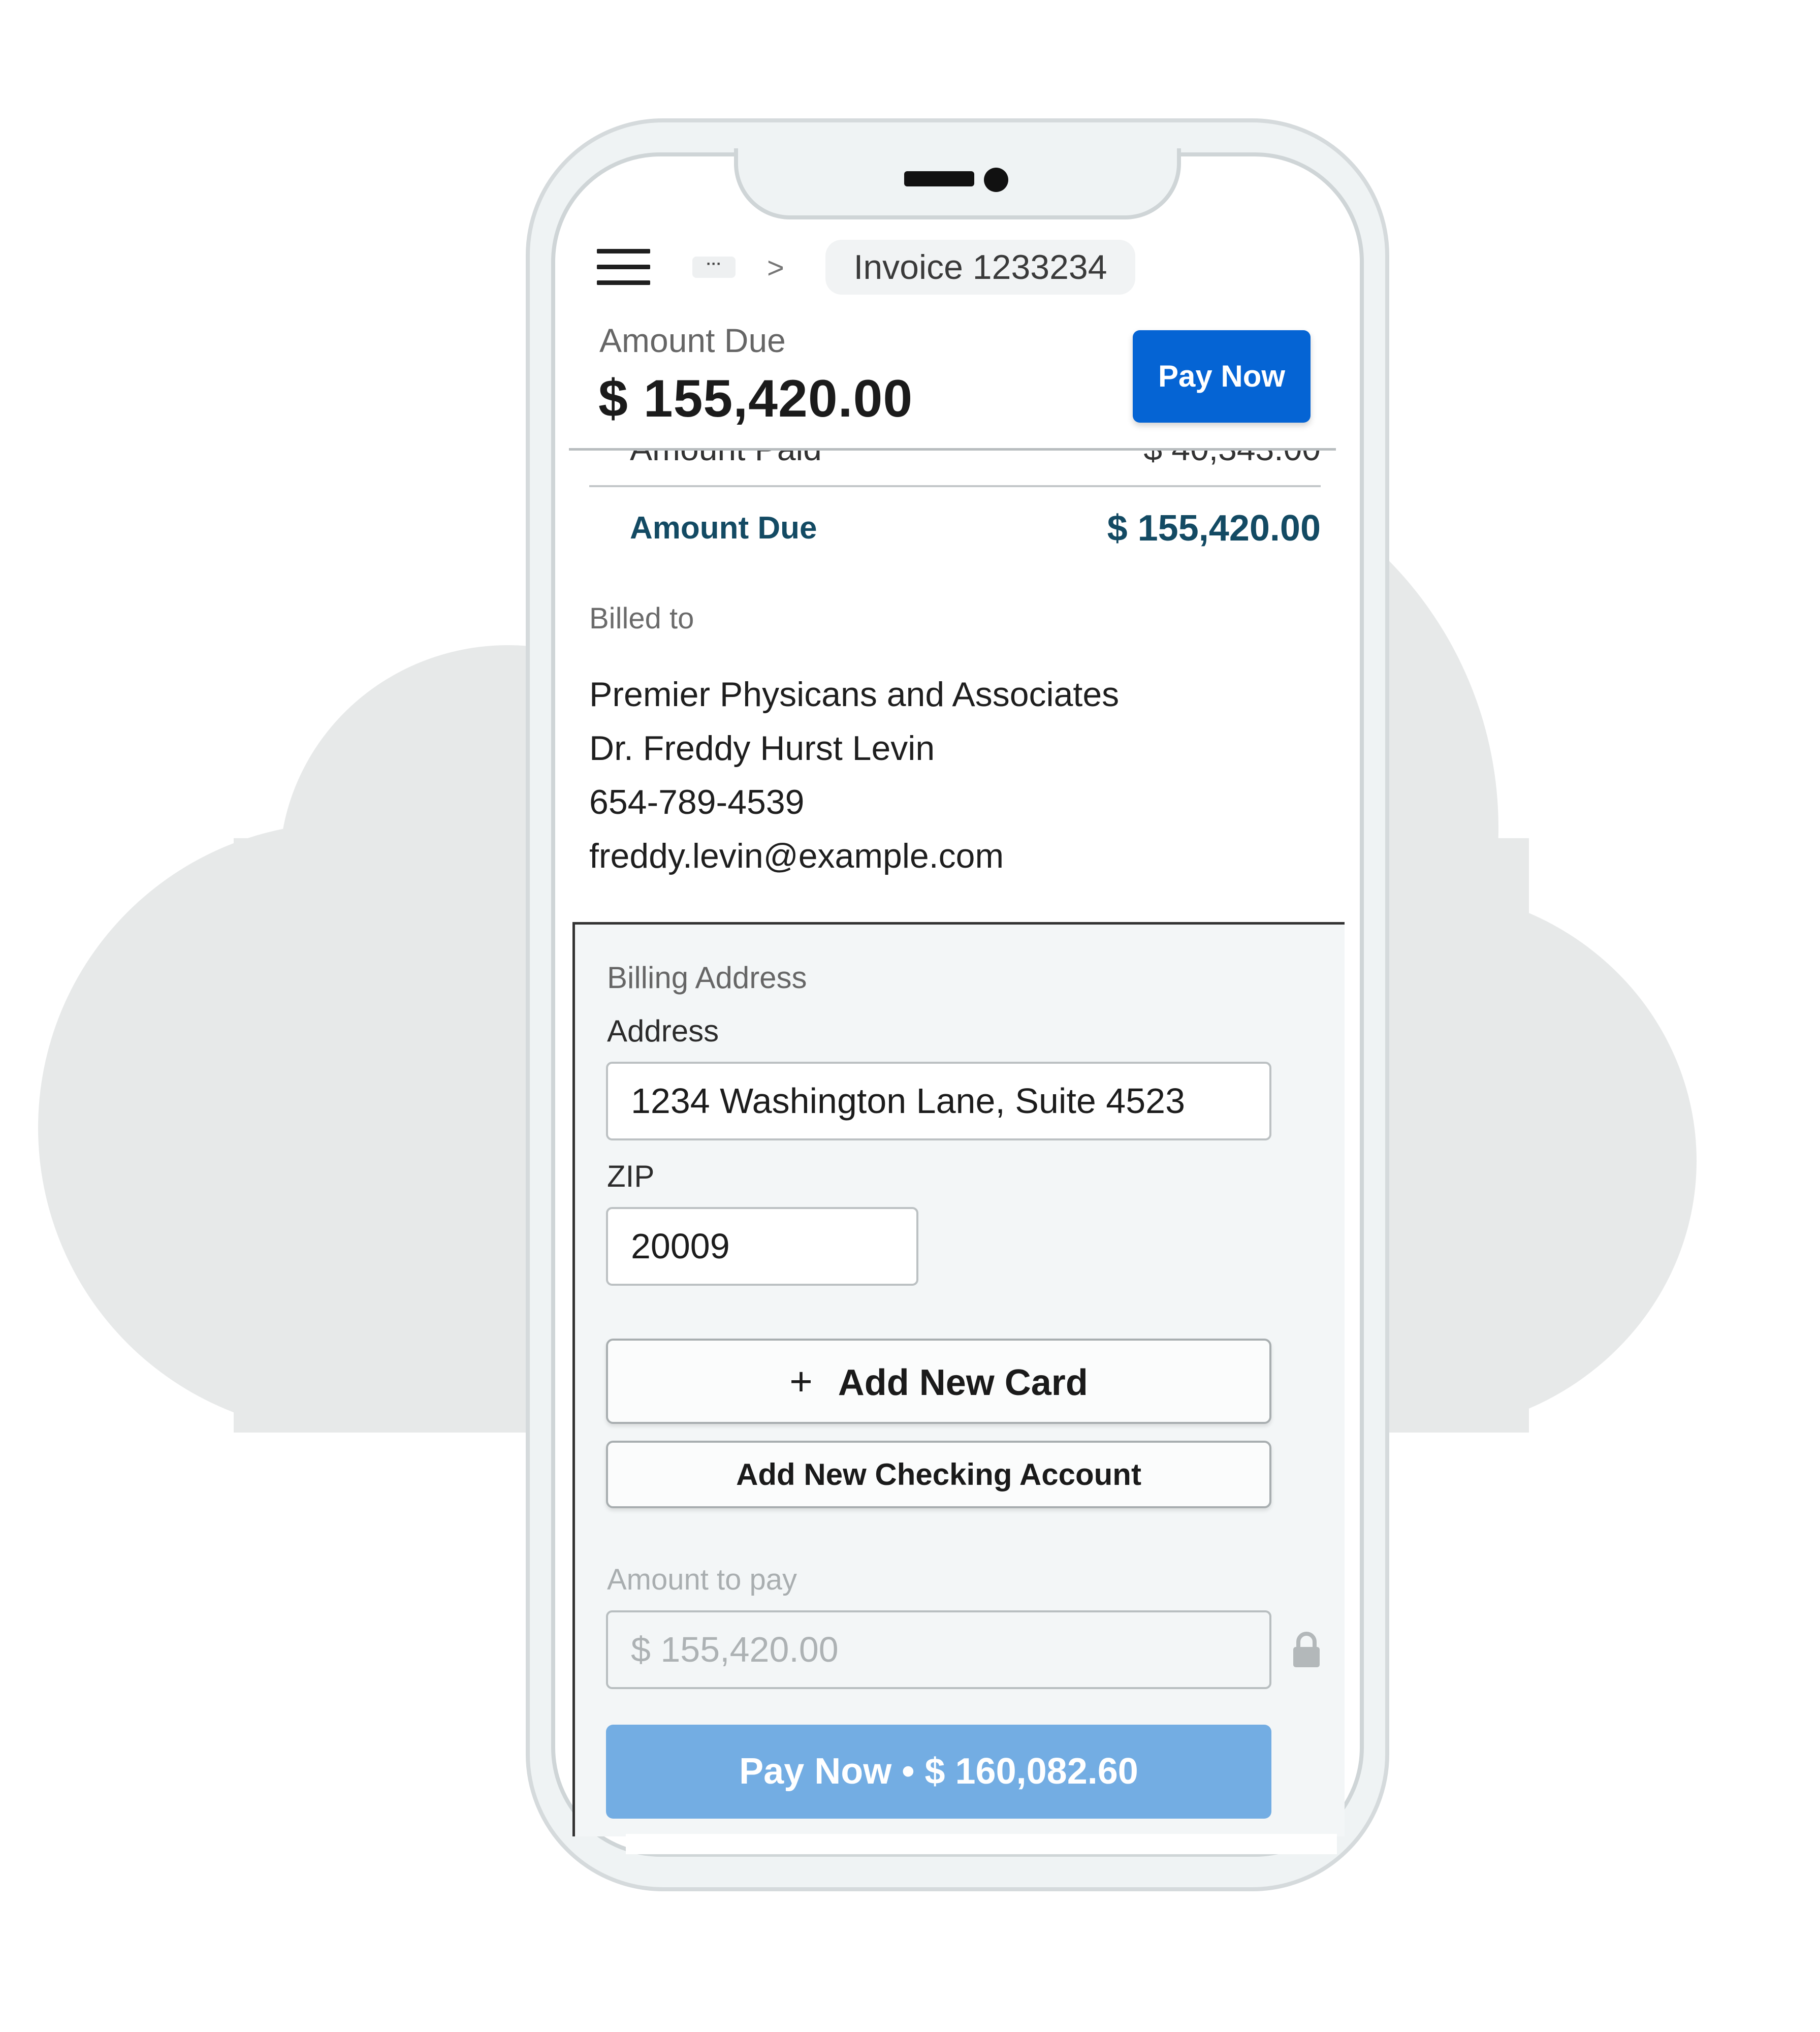 The image size is (1820, 2032). What do you see at coordinates (755, 398) in the screenshot?
I see `amount-due-value: $ 155,420.00` at bounding box center [755, 398].